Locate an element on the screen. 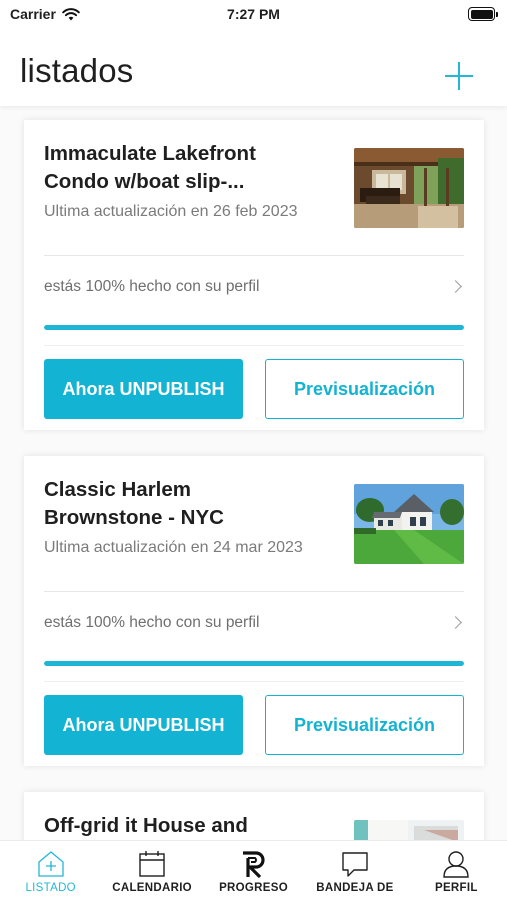  status-bar: Carrier 7:27 PM is located at coordinates (253, 15).